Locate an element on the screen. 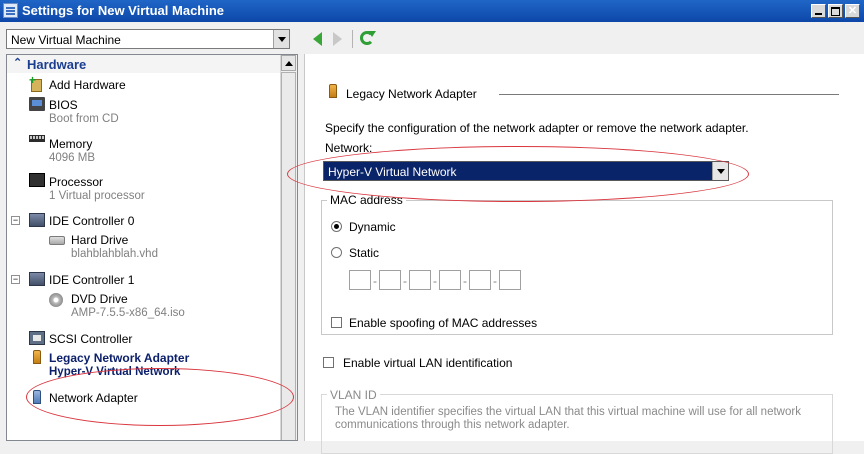 This screenshot has height=454, width=864. refresh-icon is located at coordinates (368, 38).